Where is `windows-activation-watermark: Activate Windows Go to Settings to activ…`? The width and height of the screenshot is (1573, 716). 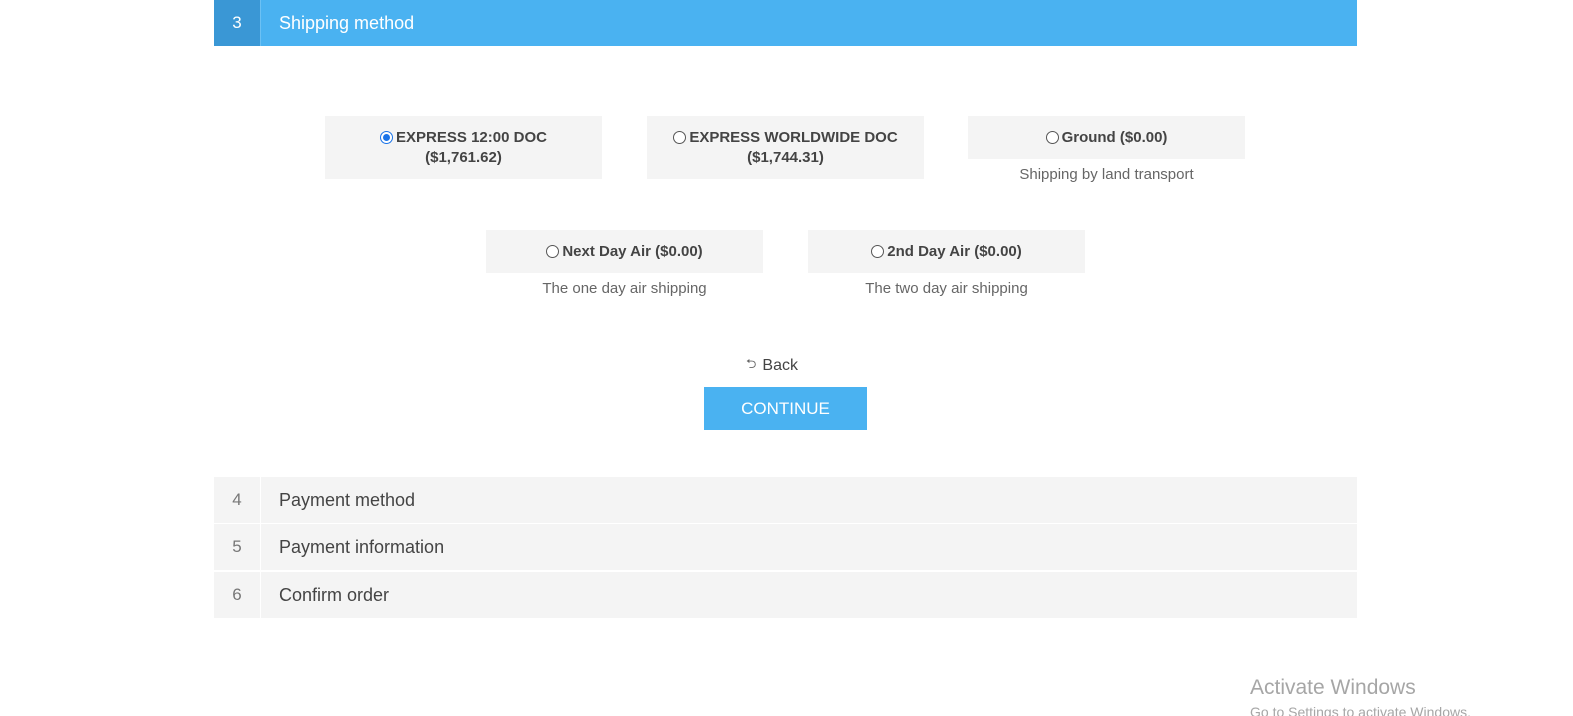 windows-activation-watermark: Activate Windows Go to Settings to activ… is located at coordinates (1360, 696).